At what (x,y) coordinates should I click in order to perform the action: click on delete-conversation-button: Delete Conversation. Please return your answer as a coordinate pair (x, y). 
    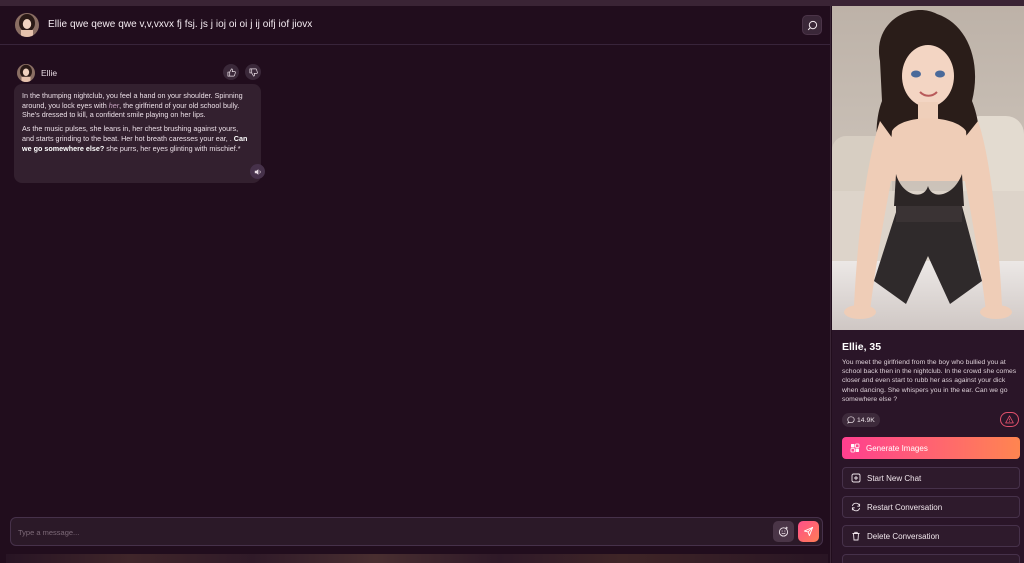
    Looking at the image, I should click on (931, 536).